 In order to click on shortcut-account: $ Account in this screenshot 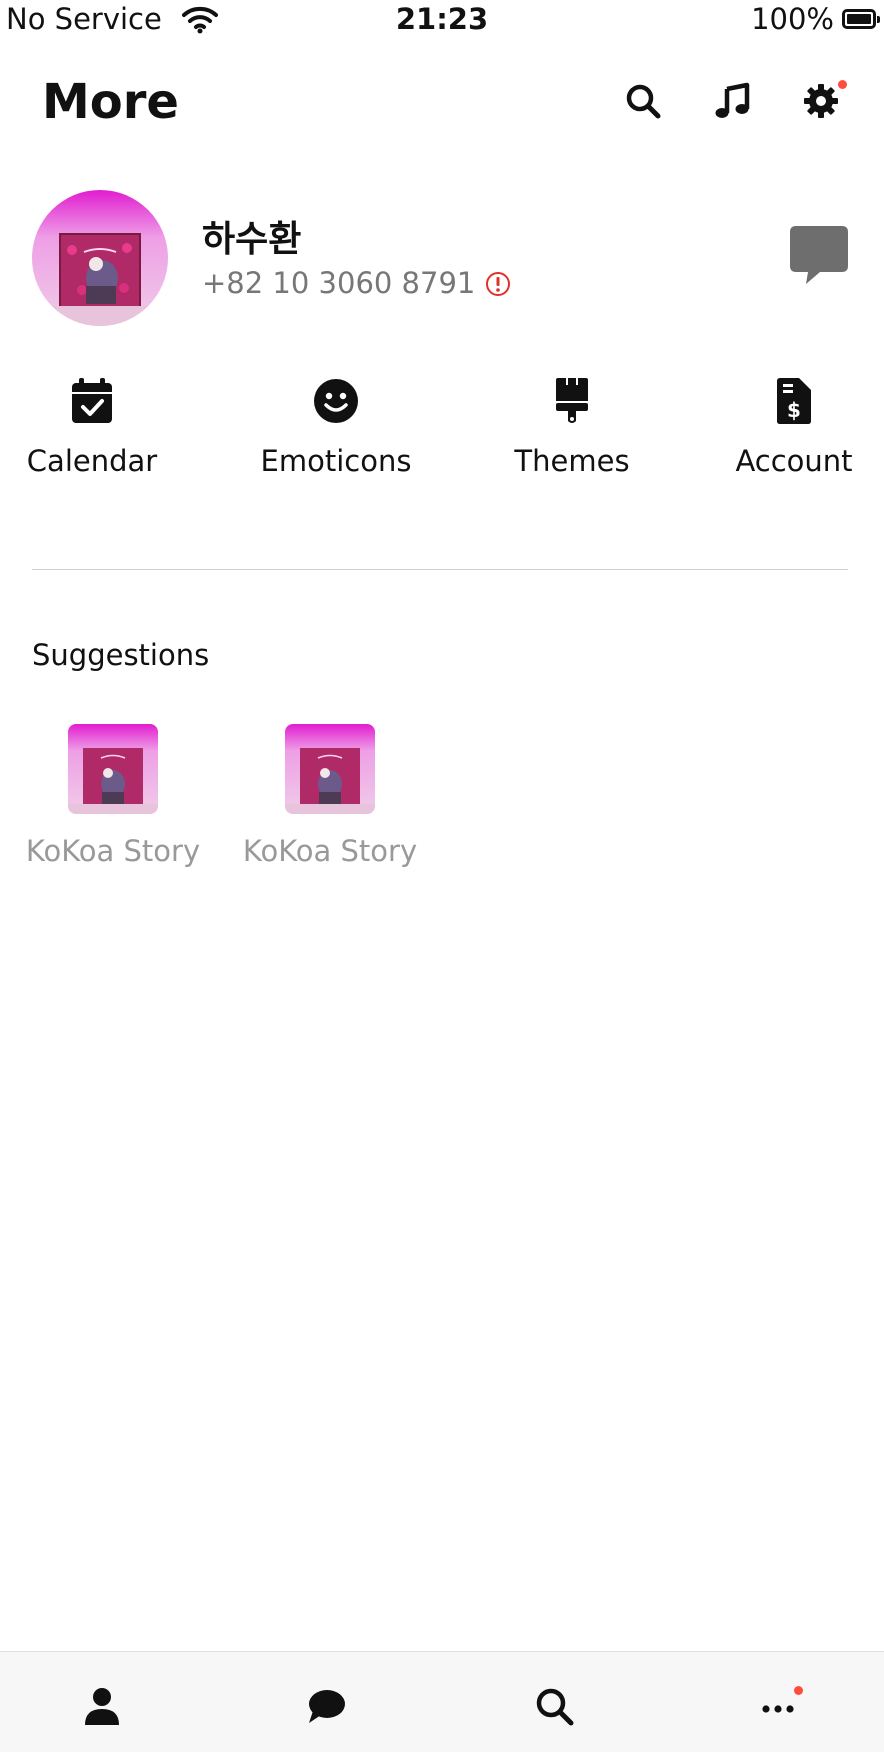, I will do `click(794, 427)`.